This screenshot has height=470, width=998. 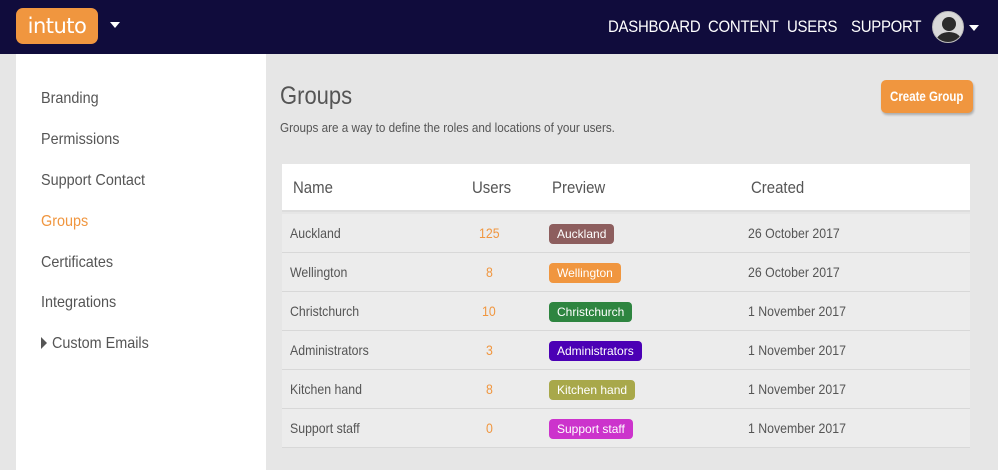 What do you see at coordinates (626, 272) in the screenshot?
I see `table-row: Wellington 8 Wellington 26 October 2017` at bounding box center [626, 272].